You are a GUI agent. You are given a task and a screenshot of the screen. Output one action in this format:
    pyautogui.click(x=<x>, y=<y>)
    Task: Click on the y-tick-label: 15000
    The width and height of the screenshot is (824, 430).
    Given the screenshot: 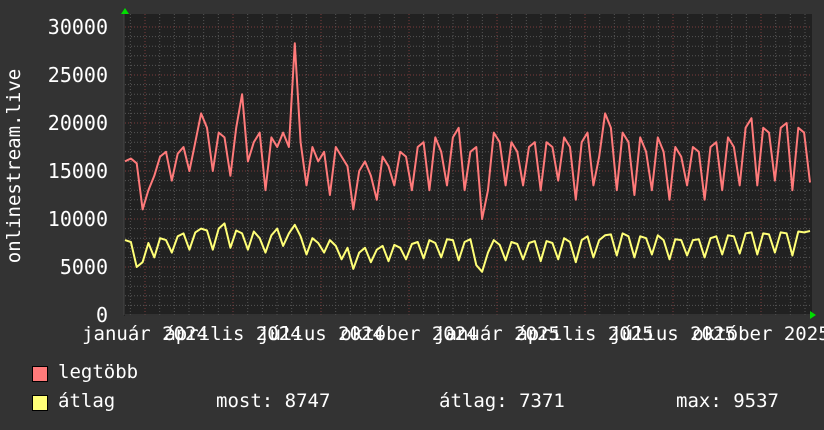 What is the action you would take?
    pyautogui.click(x=78, y=171)
    